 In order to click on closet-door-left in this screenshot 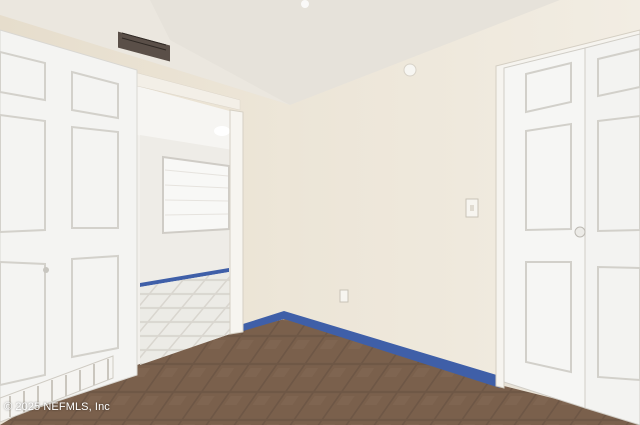, I will do `click(544, 228)`.